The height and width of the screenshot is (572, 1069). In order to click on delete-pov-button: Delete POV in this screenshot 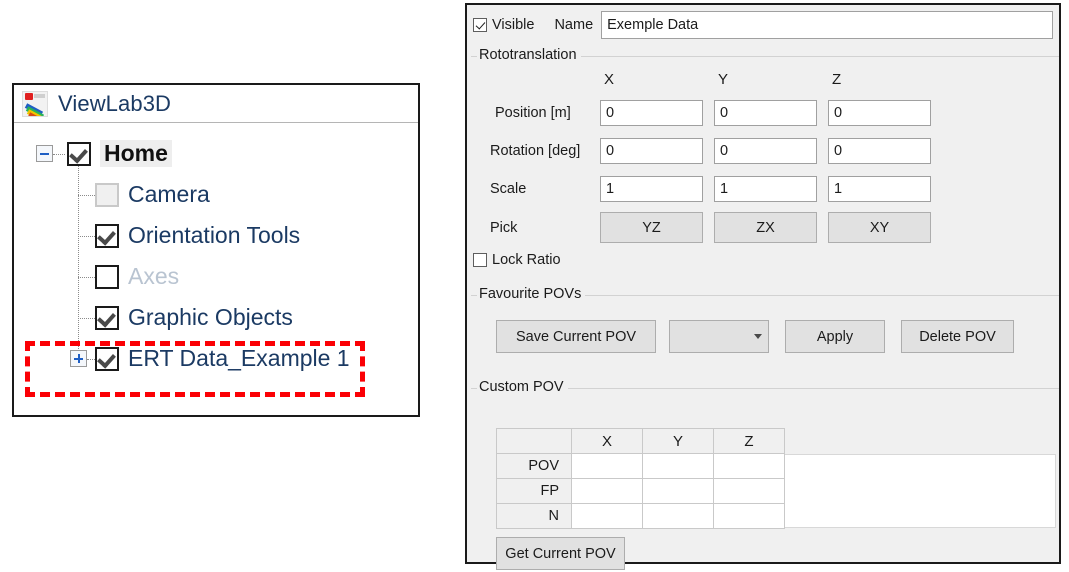, I will do `click(957, 336)`.